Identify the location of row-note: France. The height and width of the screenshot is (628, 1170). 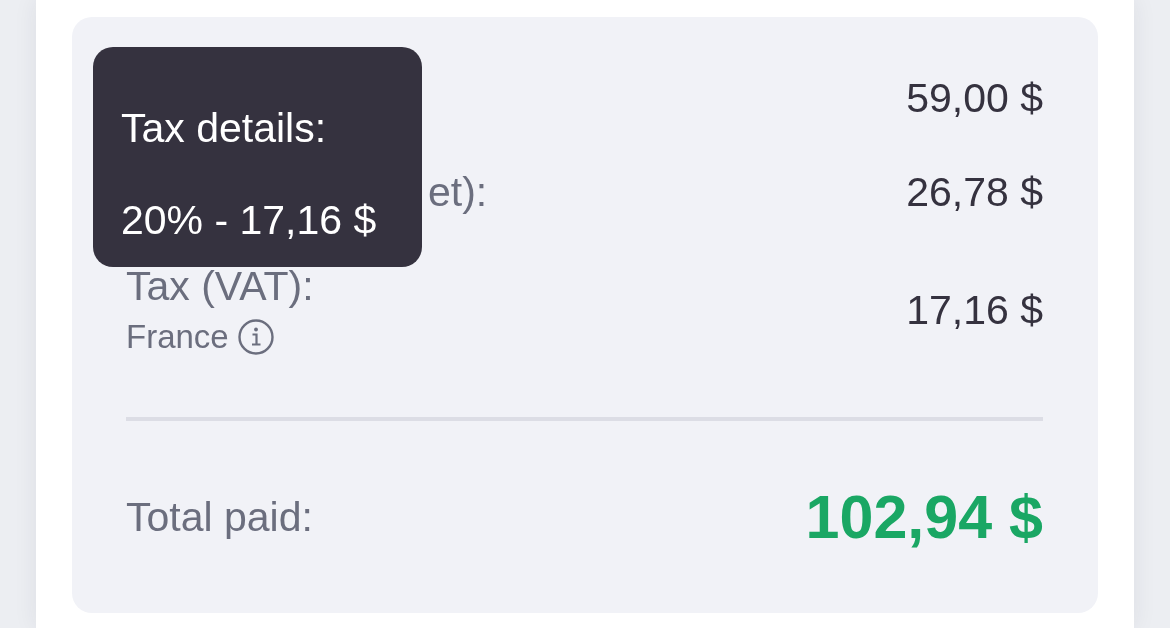
(177, 337).